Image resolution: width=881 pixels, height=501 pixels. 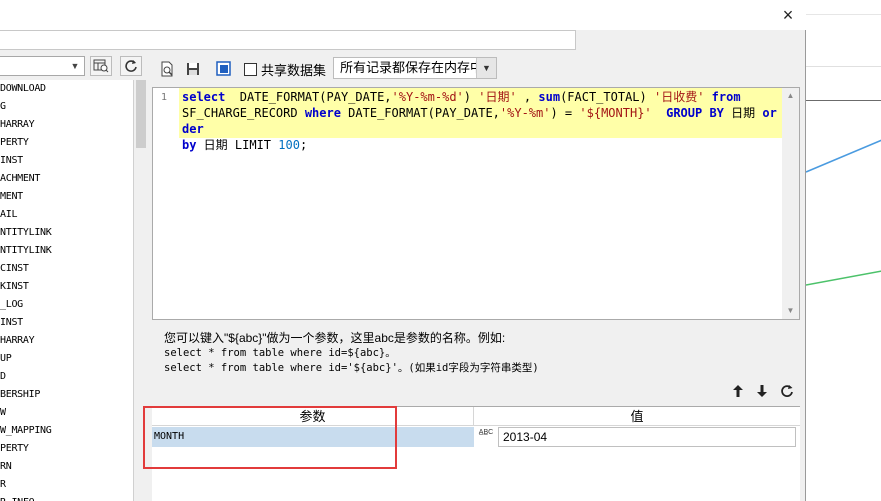 I want to click on table-list-item: CINST, so click(x=66, y=269).